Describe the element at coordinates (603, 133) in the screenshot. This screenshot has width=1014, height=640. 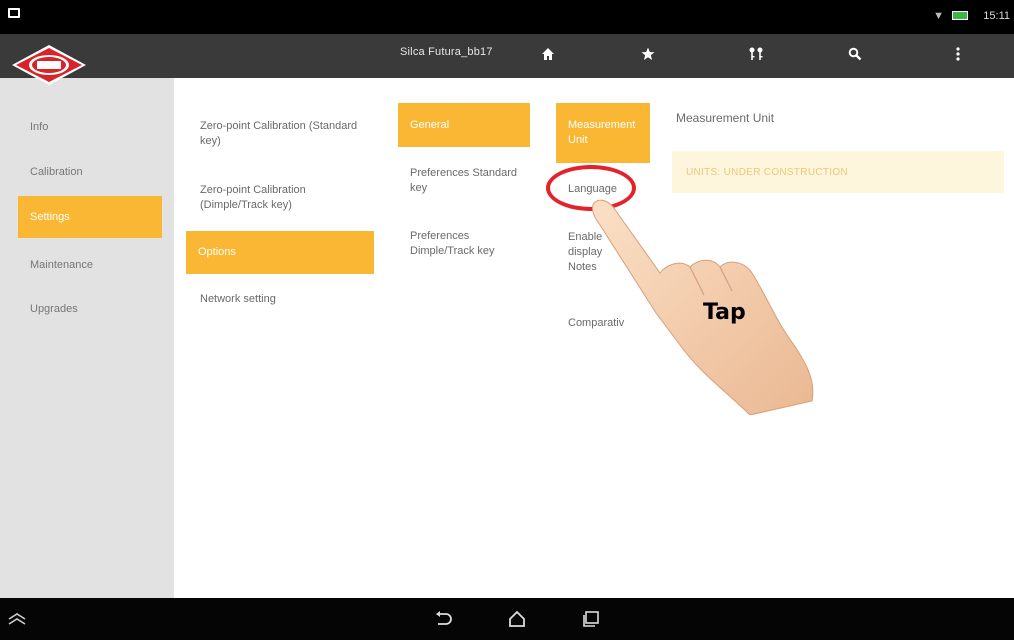
I see `menu-item-measurement-unit: Measurement Unit` at that location.